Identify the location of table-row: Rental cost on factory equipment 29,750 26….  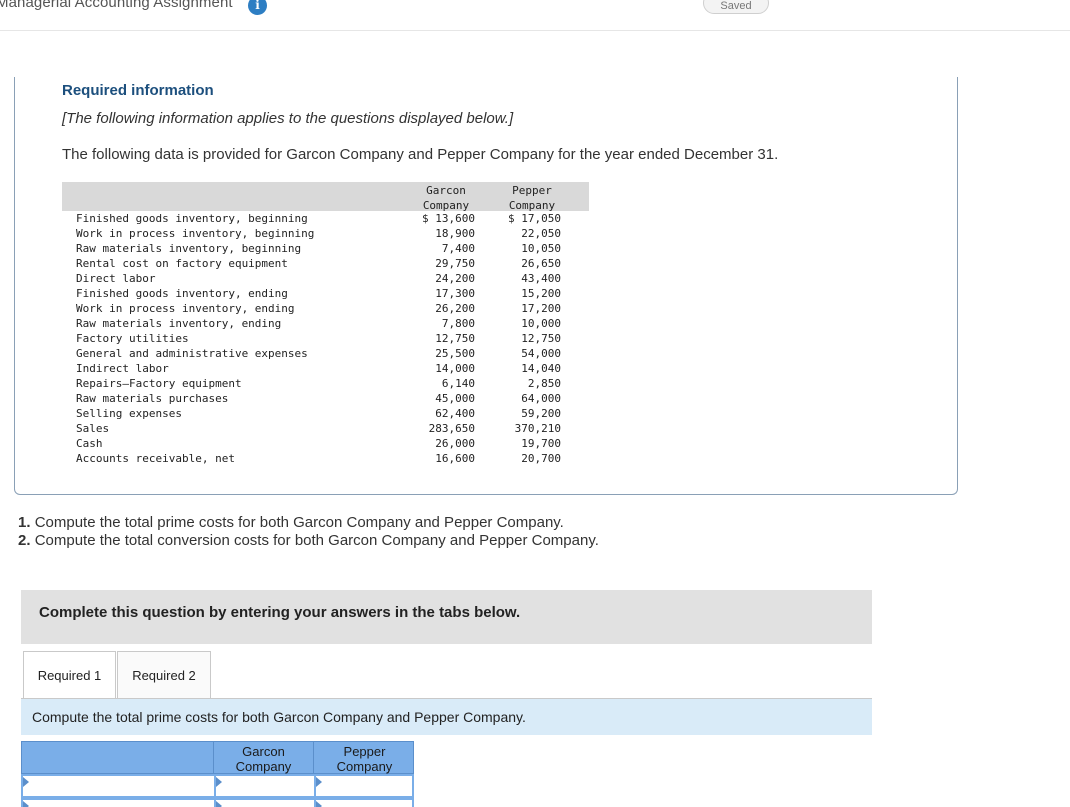
(325, 263).